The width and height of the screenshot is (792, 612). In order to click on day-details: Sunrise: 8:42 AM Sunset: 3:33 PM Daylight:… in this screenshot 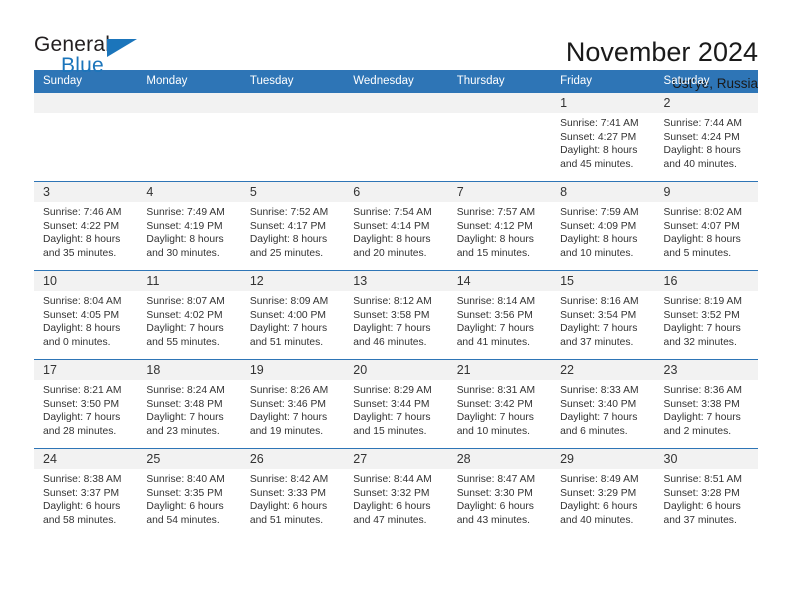, I will do `click(292, 498)`.